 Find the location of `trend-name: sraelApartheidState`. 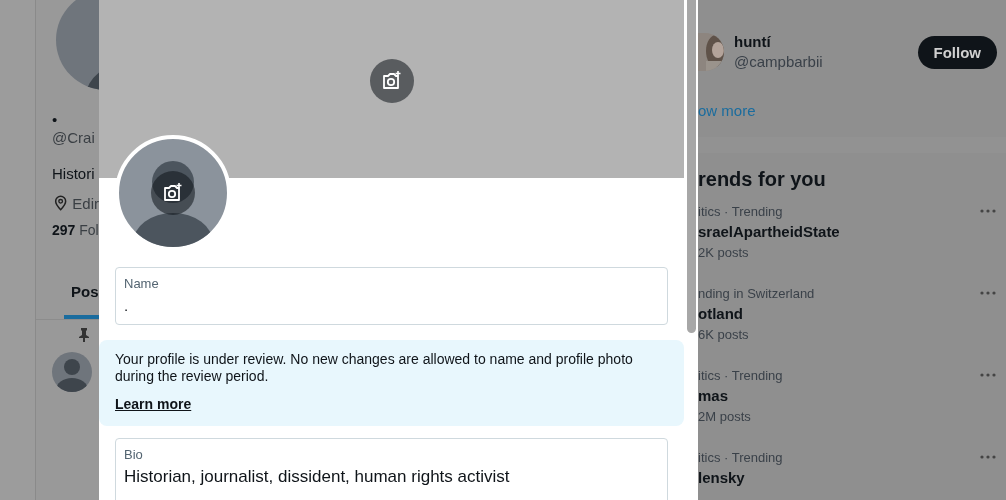

trend-name: sraelApartheidState is located at coordinates (839, 232).